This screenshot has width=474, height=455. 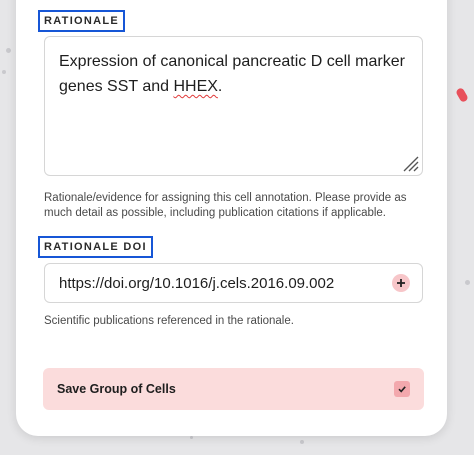 What do you see at coordinates (401, 283) in the screenshot?
I see `plus-circle-icon` at bounding box center [401, 283].